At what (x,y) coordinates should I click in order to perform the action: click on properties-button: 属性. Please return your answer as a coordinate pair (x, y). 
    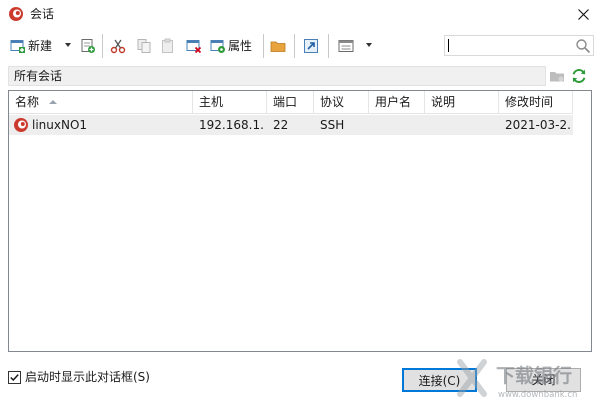
    Looking at the image, I should click on (231, 46).